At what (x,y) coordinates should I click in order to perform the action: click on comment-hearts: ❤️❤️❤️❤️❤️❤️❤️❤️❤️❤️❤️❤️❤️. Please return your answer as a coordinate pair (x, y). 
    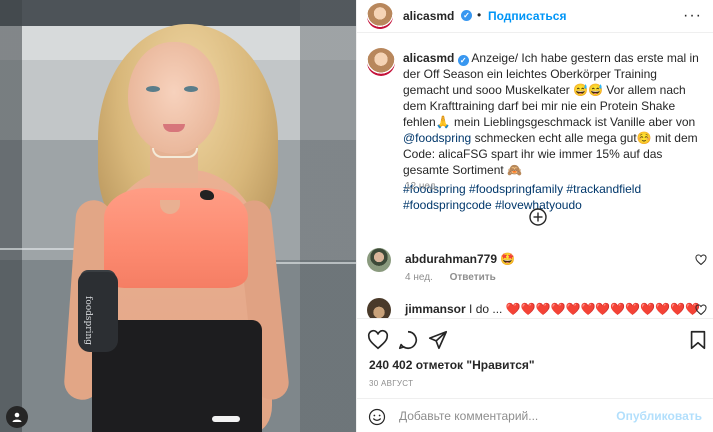
    Looking at the image, I should click on (602, 309).